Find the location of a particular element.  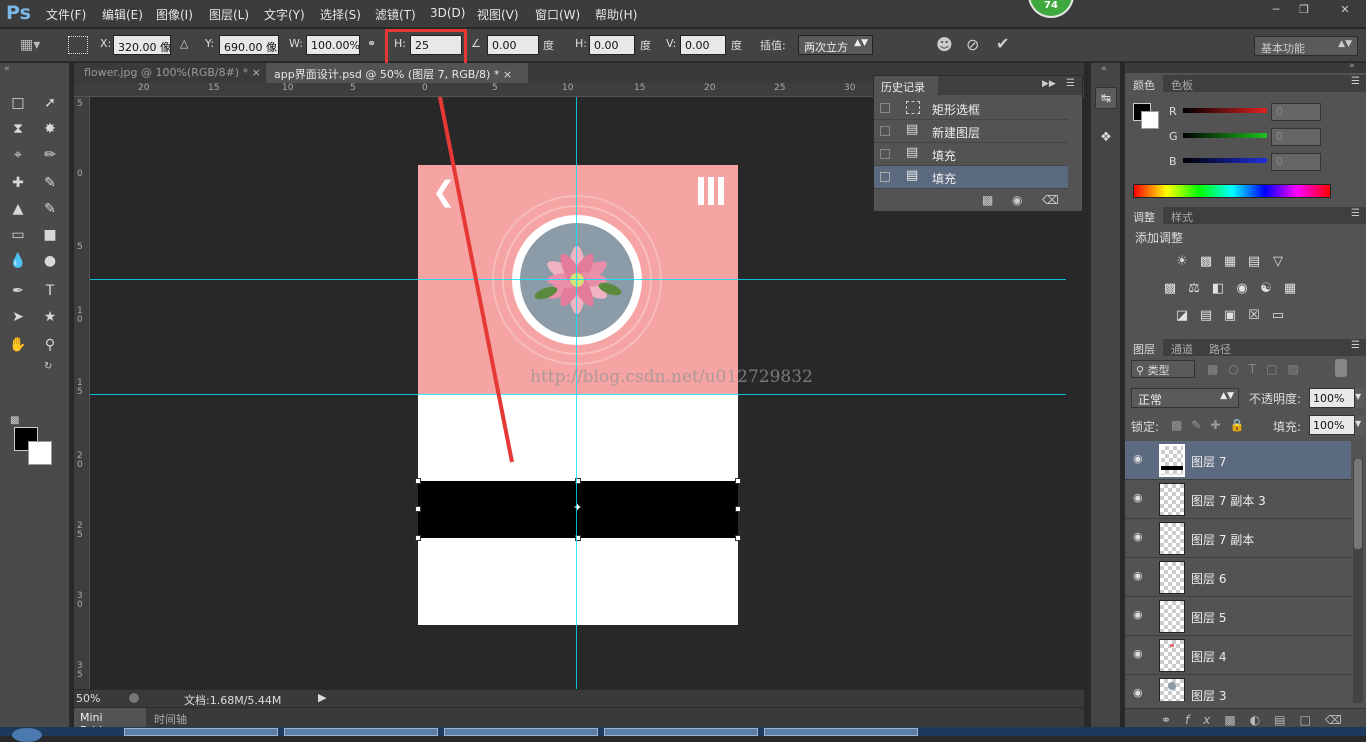

gradient-tool-icon: ■ is located at coordinates (50, 235).